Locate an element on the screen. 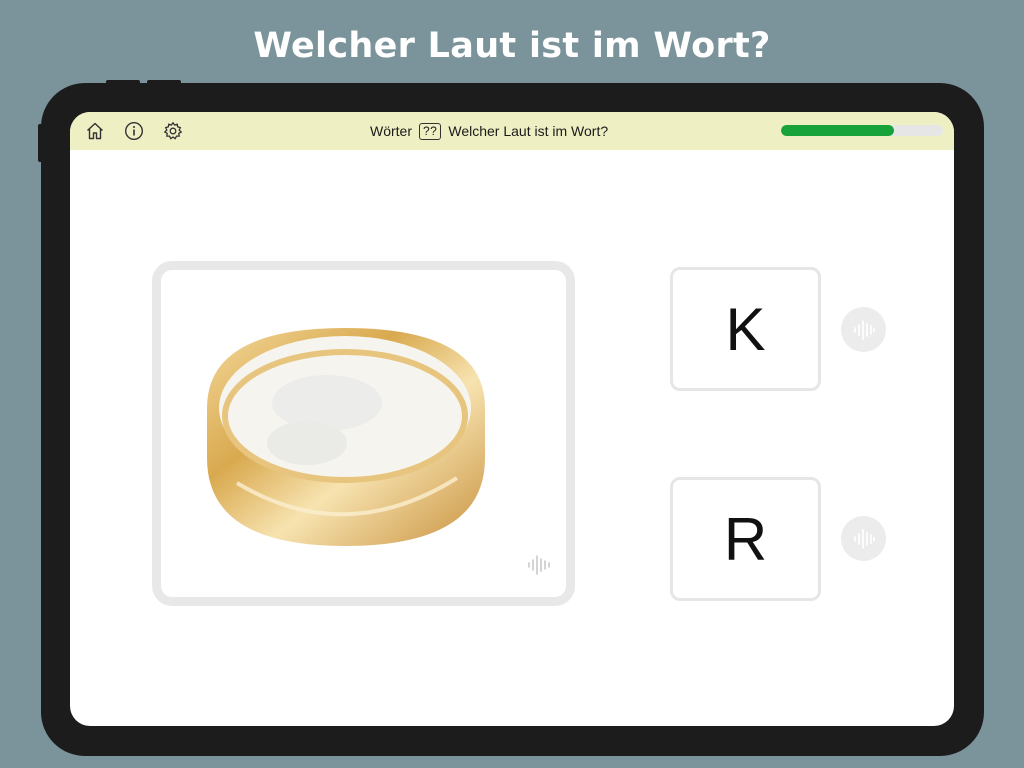  home-icon is located at coordinates (95, 131).